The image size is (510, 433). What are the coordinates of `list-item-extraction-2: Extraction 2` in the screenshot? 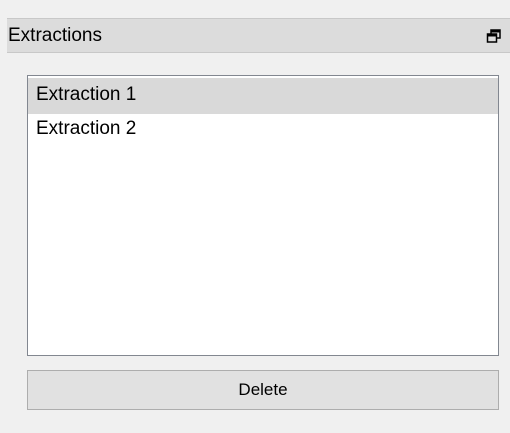 It's located at (263, 131).